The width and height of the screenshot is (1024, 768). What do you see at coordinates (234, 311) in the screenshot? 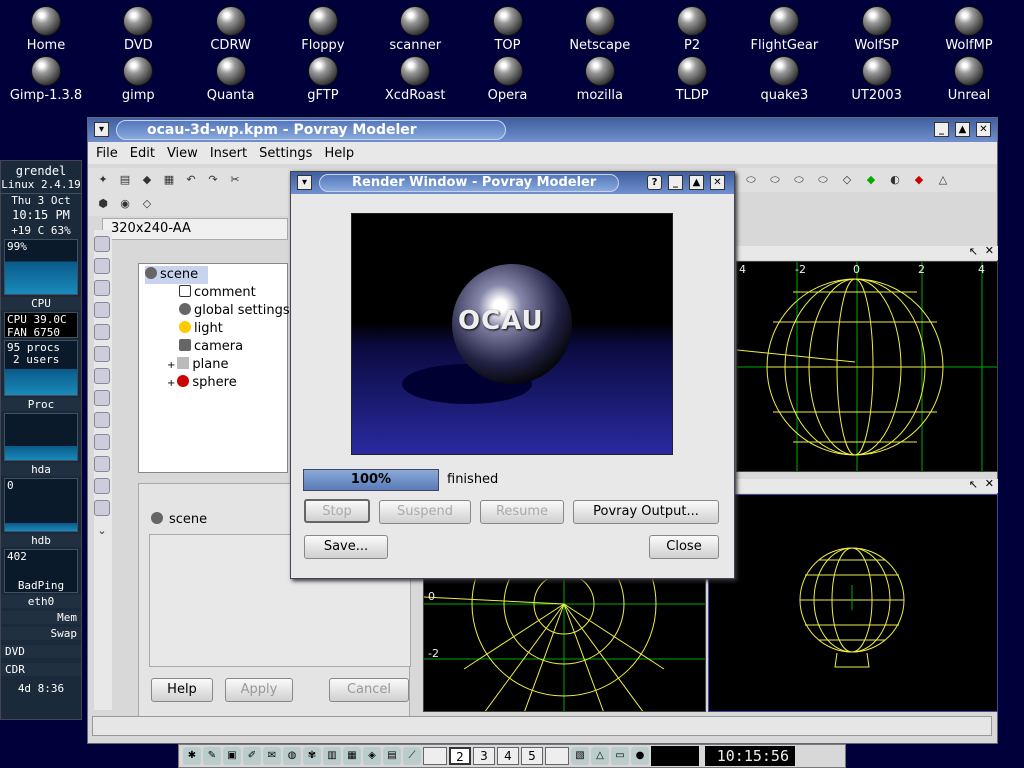
I see `tree-node-global-settings: global settings` at bounding box center [234, 311].